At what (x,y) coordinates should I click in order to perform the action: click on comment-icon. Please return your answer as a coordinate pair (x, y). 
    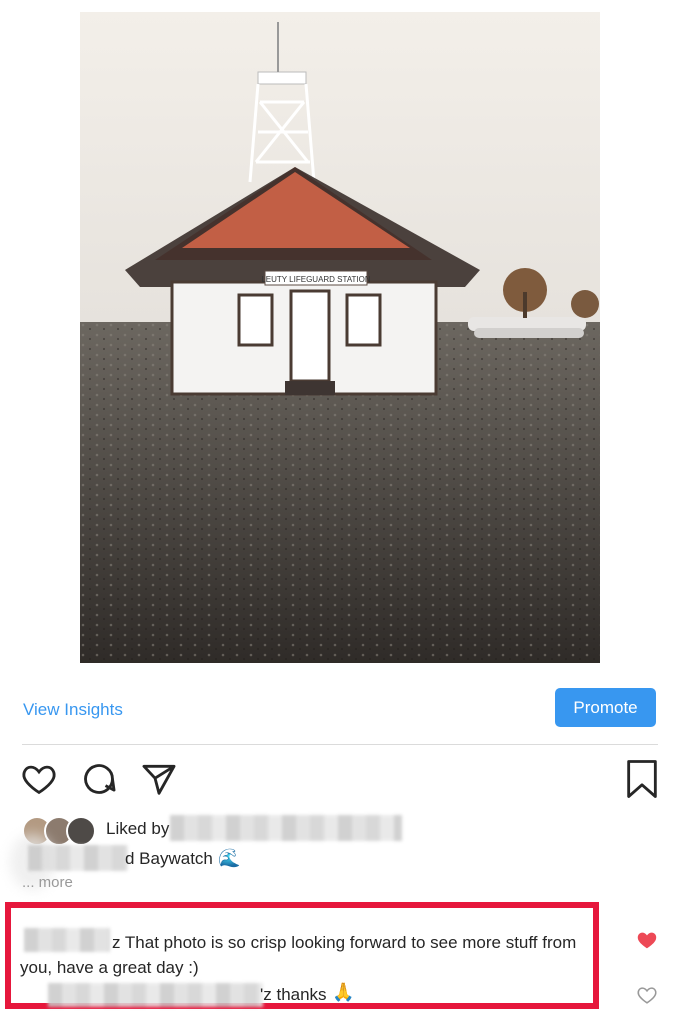
    Looking at the image, I should click on (99, 779).